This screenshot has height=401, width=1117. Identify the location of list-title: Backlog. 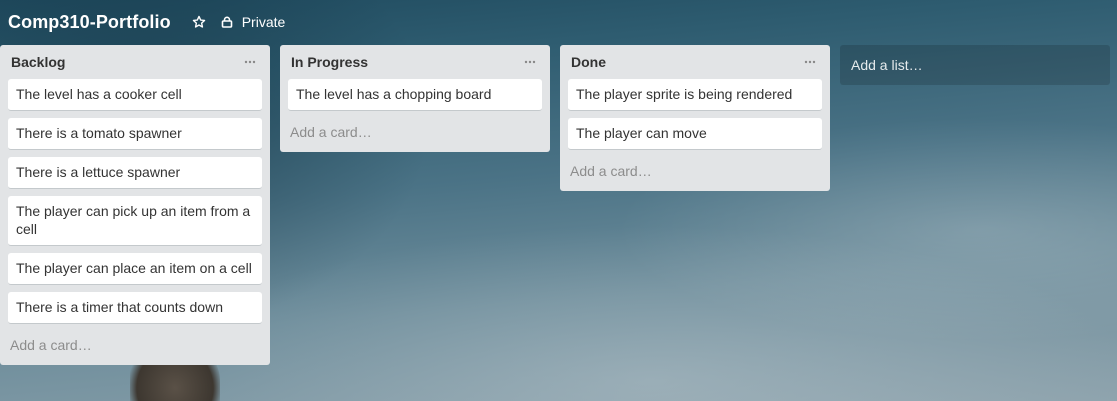
(38, 62).